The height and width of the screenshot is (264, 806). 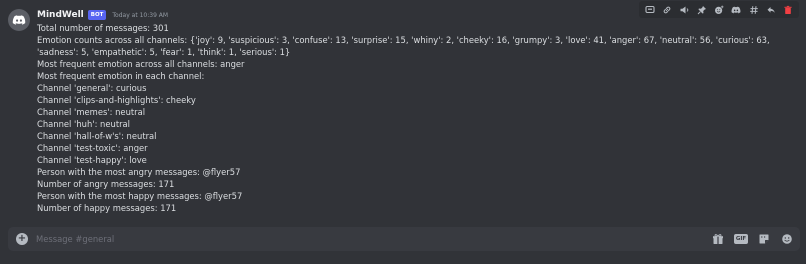 I want to click on message-actions-toolbar, so click(x=719, y=9).